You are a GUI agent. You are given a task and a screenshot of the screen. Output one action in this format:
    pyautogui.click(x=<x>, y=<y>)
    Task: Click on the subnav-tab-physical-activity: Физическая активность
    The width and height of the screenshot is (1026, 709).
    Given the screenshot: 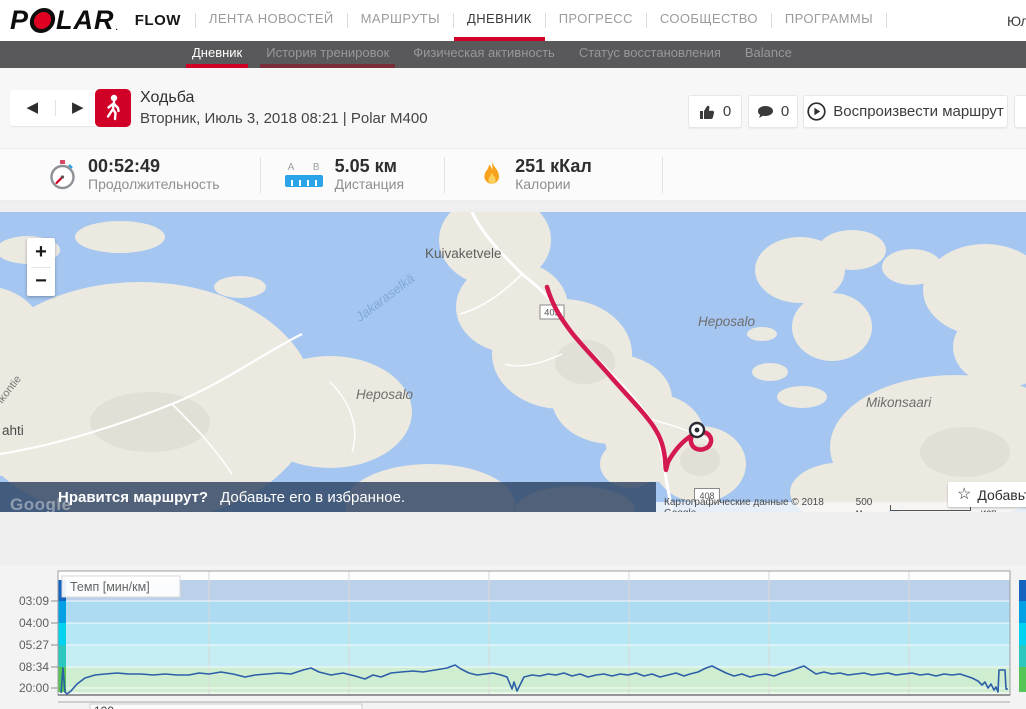 What is the action you would take?
    pyautogui.click(x=484, y=54)
    